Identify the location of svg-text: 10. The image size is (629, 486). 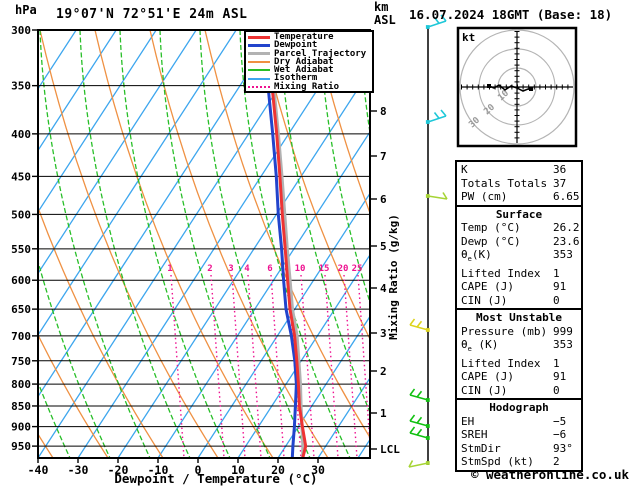
(300, 269).